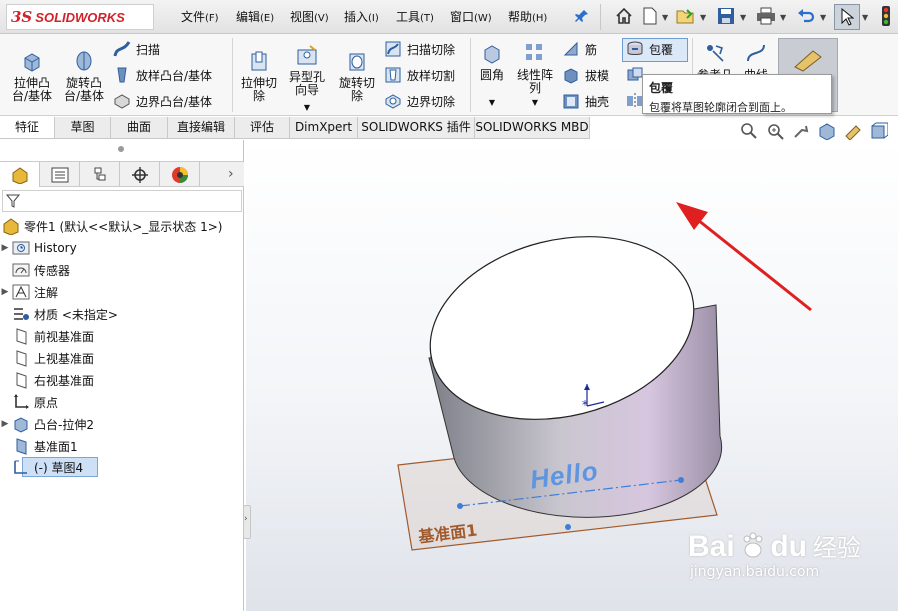 This screenshot has width=898, height=611. I want to click on sweep-icon, so click(122, 49).